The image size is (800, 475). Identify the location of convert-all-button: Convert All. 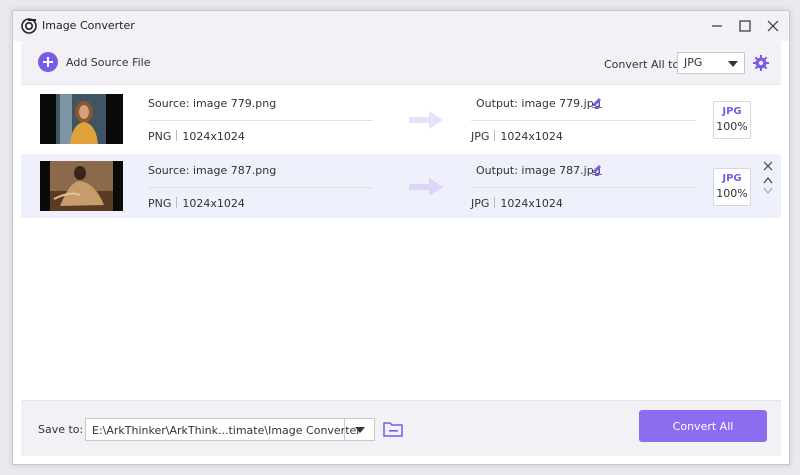
(703, 426).